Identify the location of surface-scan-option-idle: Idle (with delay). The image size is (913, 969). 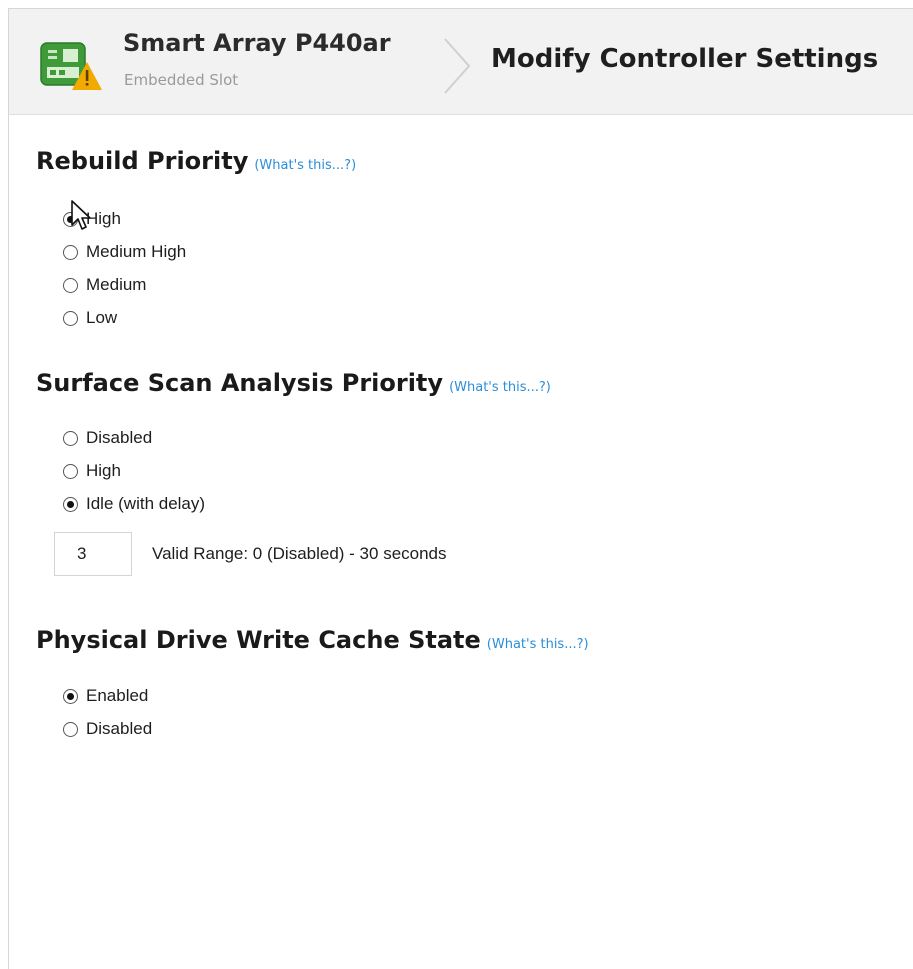
(134, 504).